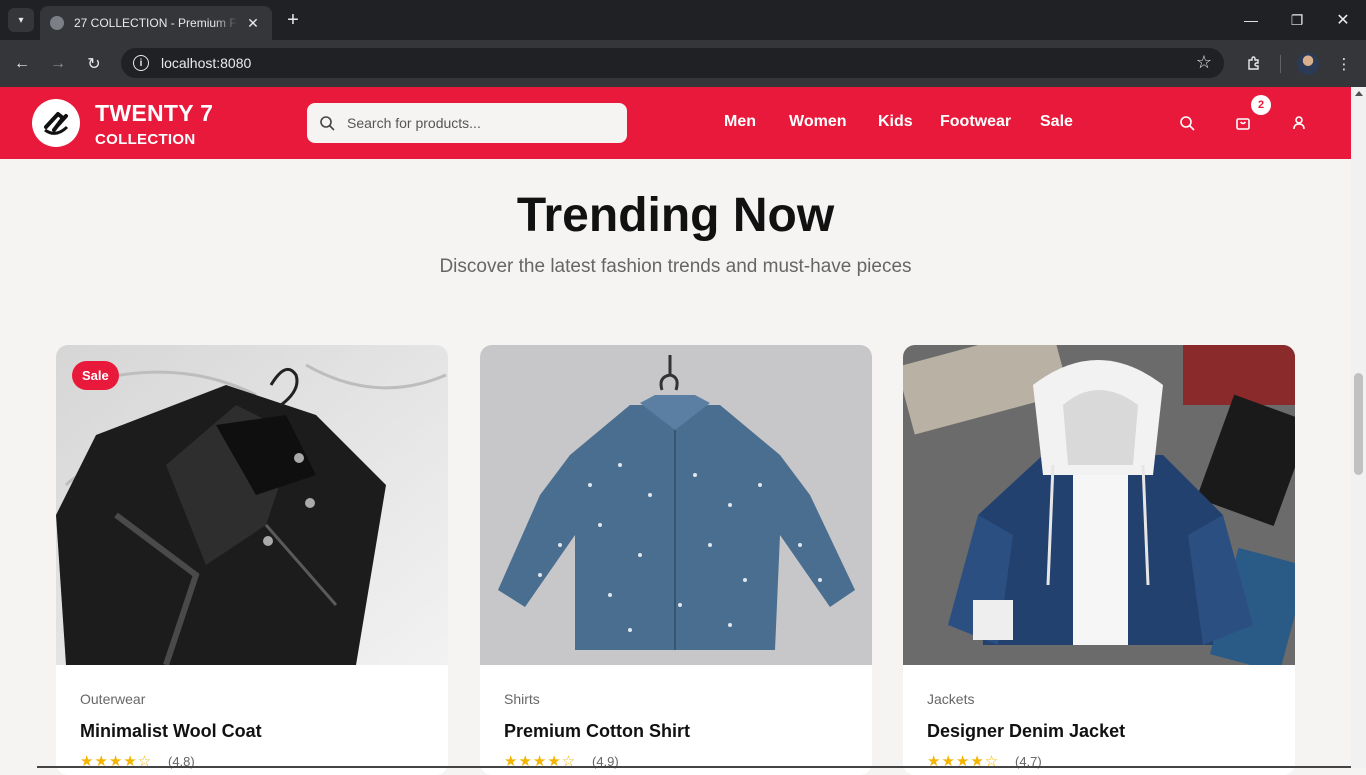 This screenshot has height=775, width=1366. What do you see at coordinates (293, 20) in the screenshot?
I see `new-tab-button: +` at bounding box center [293, 20].